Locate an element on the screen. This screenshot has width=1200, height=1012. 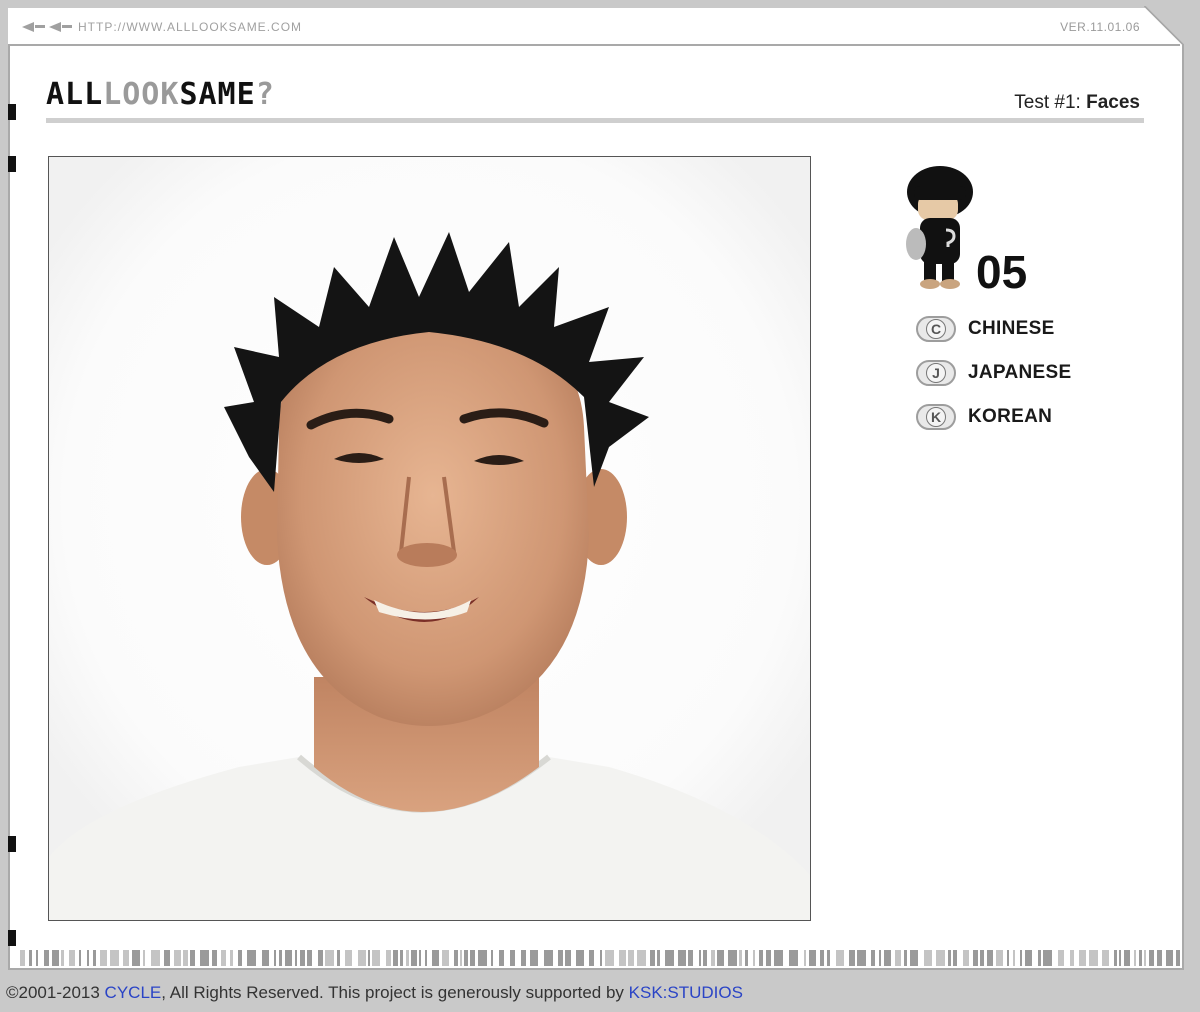
logo-look: LOOK is located at coordinates (141, 94).